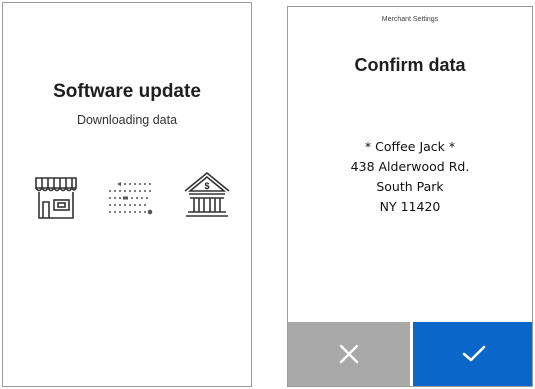 The image size is (535, 389). Describe the element at coordinates (410, 186) in the screenshot. I see `city: South Park` at that location.